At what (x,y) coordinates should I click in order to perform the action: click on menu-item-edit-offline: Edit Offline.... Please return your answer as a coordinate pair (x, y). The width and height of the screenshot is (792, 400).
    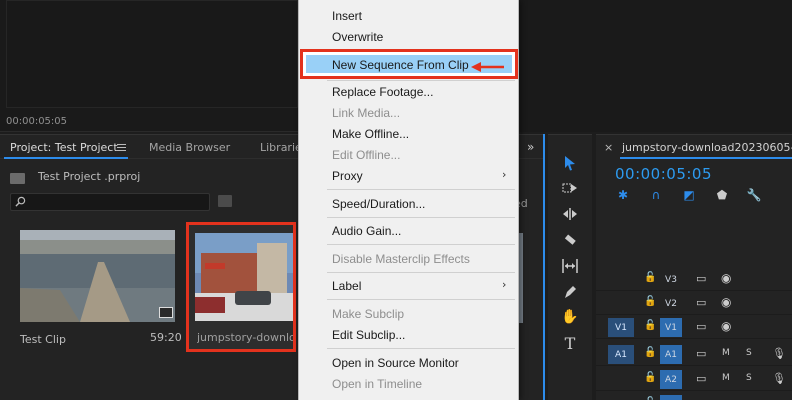
    Looking at the image, I should click on (366, 155).